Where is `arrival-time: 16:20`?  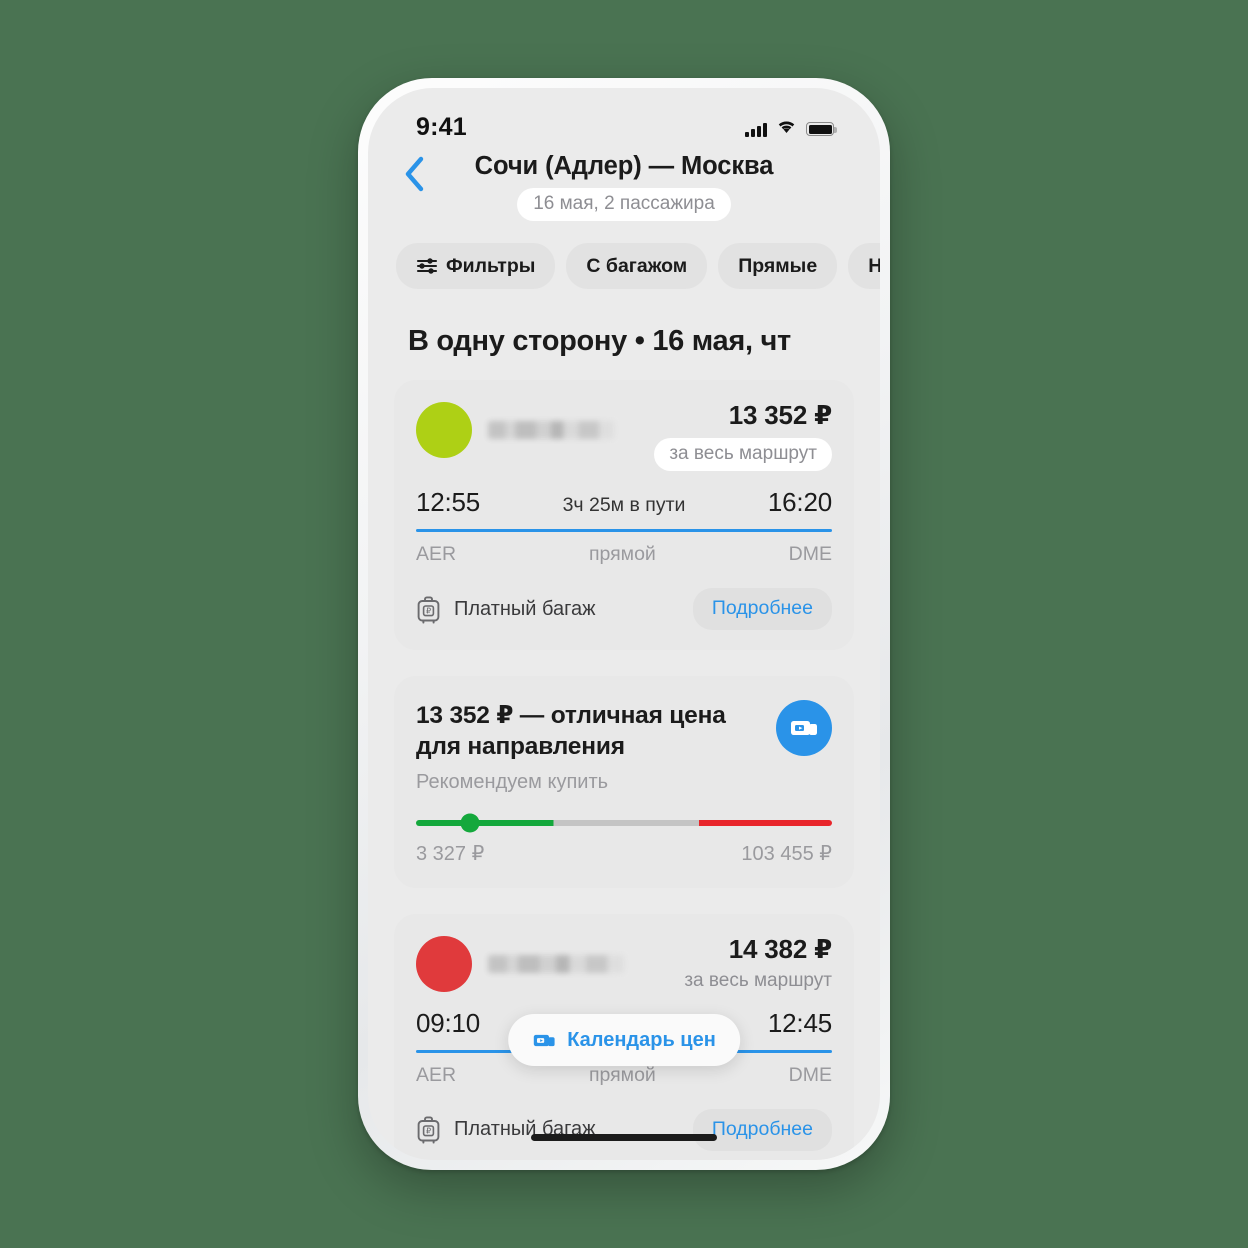 arrival-time: 16:20 is located at coordinates (799, 502).